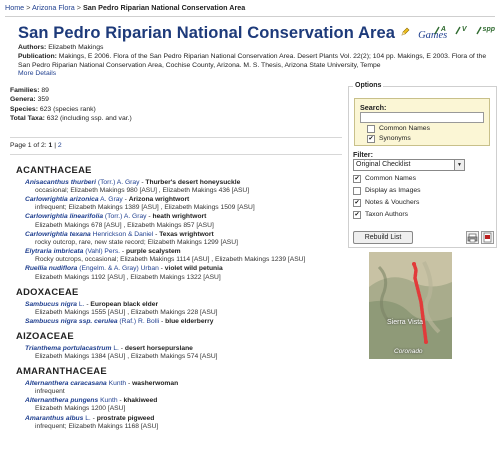 Image resolution: width=501 pixels, height=453 pixels. Describe the element at coordinates (43, 100) in the screenshot. I see `genera-count: 359` at that location.